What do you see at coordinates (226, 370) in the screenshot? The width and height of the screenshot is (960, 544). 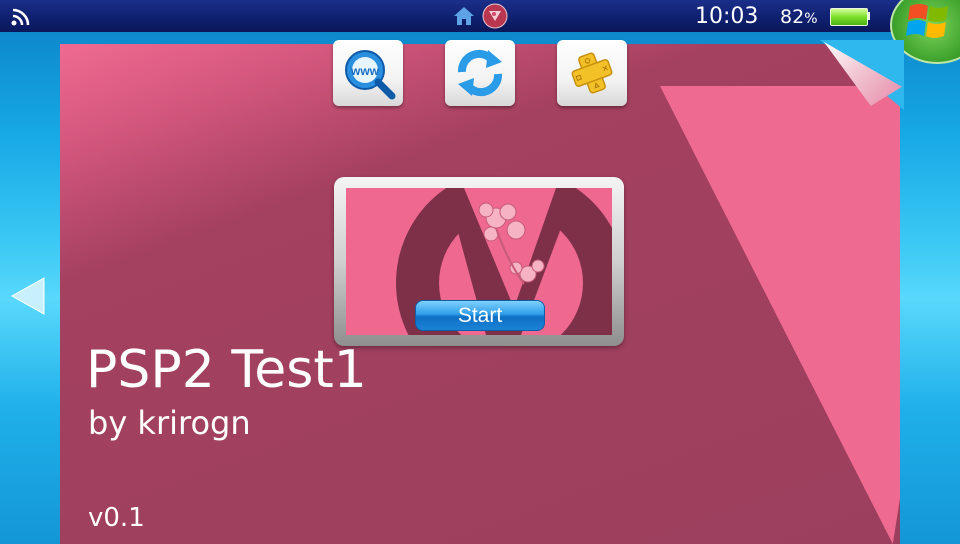 I see `app-title: PSP2 Test1` at bounding box center [226, 370].